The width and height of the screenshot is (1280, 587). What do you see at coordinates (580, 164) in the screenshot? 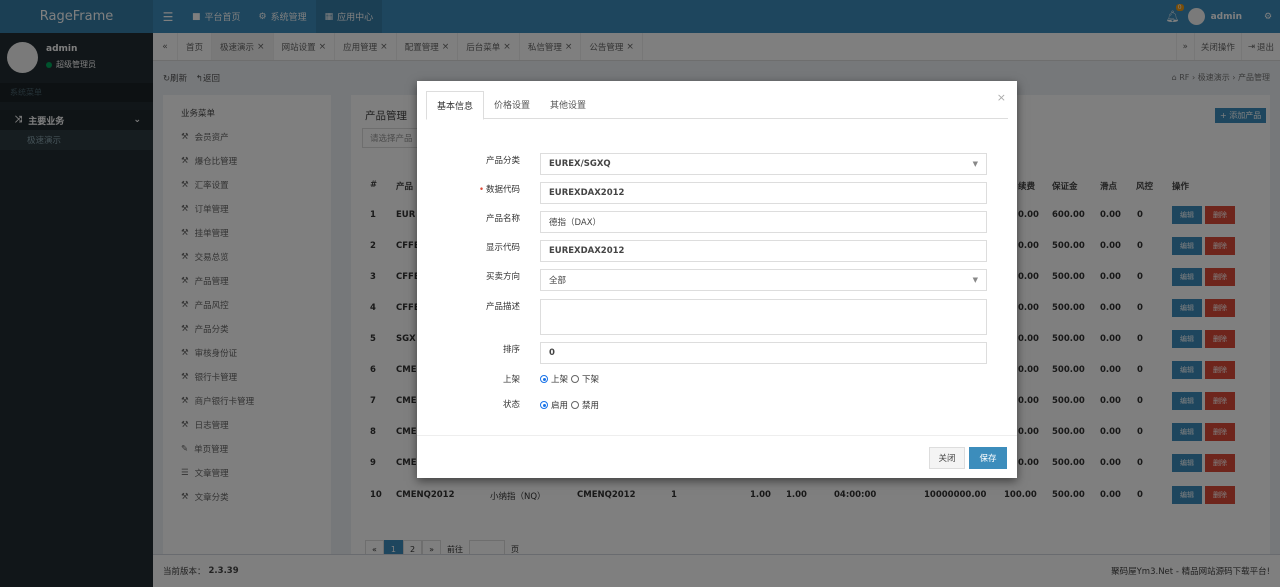
I see `category-value: EUREX/SGXQ` at bounding box center [580, 164].